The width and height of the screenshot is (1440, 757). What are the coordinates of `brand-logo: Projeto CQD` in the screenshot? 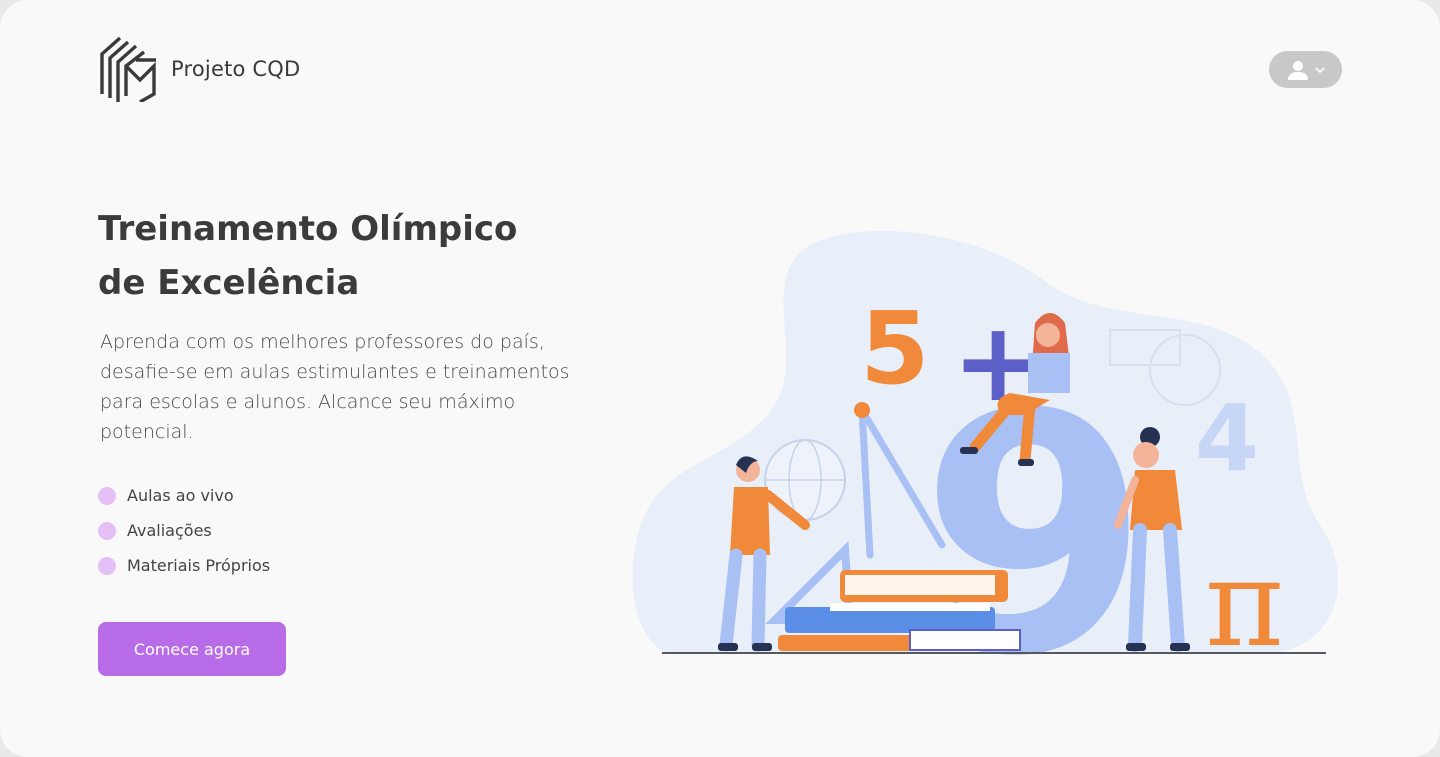 It's located at (200, 69).